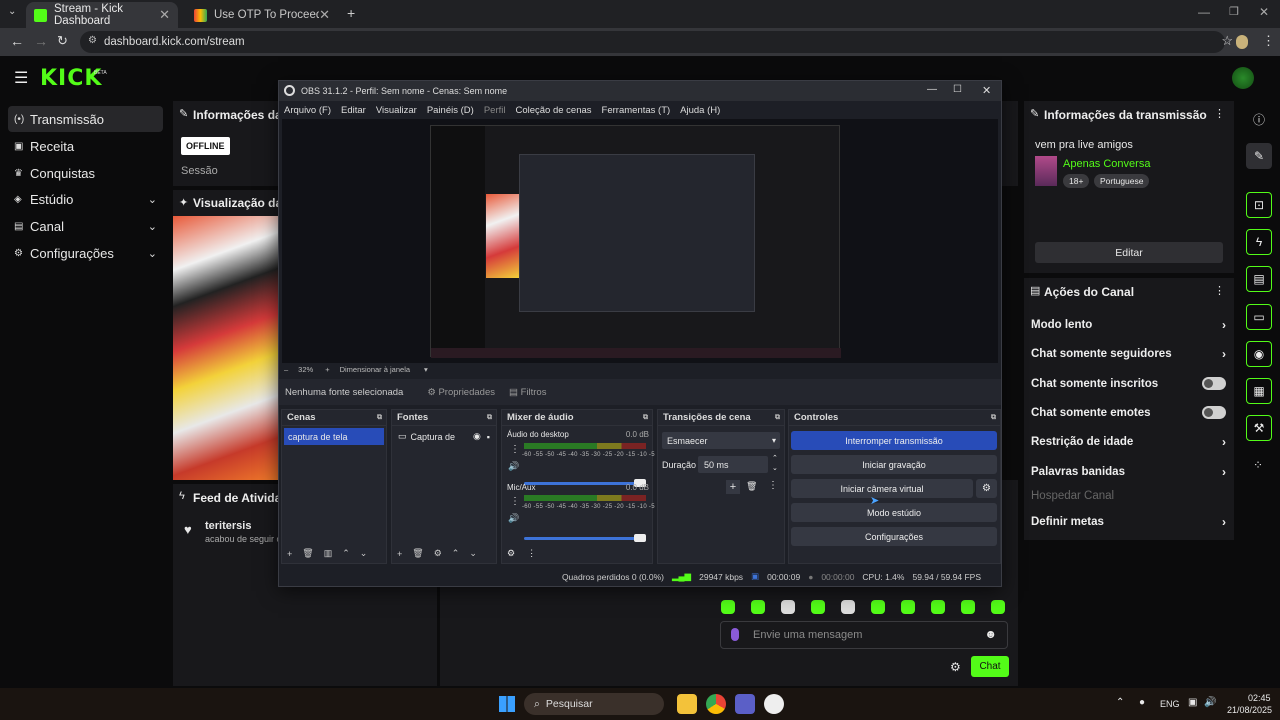 This screenshot has width=1280, height=720. What do you see at coordinates (1268, 41) in the screenshot?
I see `browser-menu-icon: ⋮` at bounding box center [1268, 41].